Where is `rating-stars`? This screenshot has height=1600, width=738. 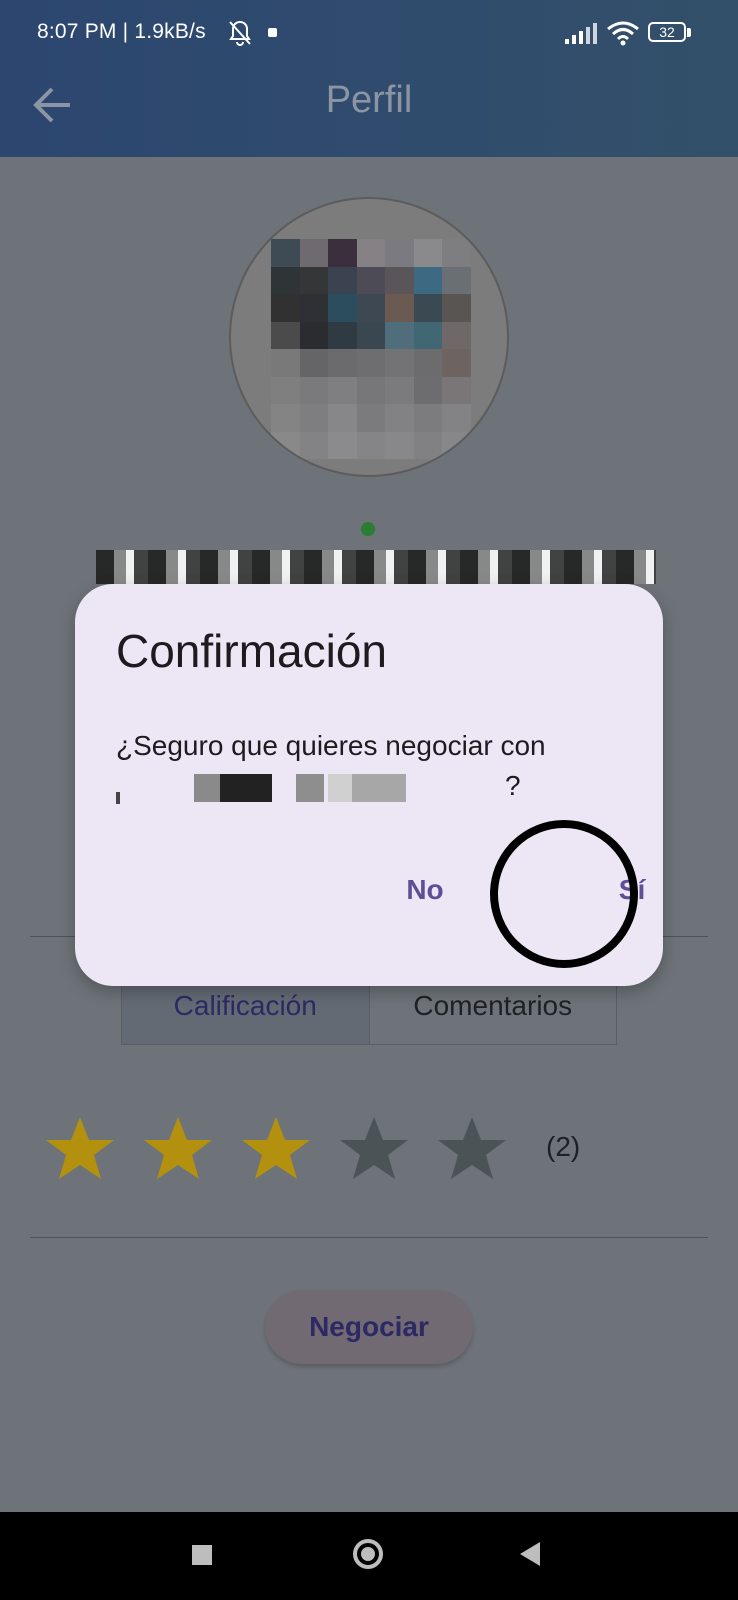 rating-stars is located at coordinates (276, 1149).